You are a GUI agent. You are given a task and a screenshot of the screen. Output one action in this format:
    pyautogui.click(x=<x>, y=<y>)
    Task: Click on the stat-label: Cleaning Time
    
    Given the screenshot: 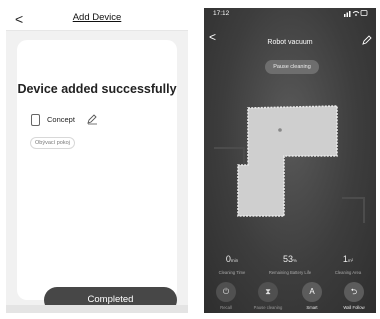 What is the action you would take?
    pyautogui.click(x=232, y=272)
    